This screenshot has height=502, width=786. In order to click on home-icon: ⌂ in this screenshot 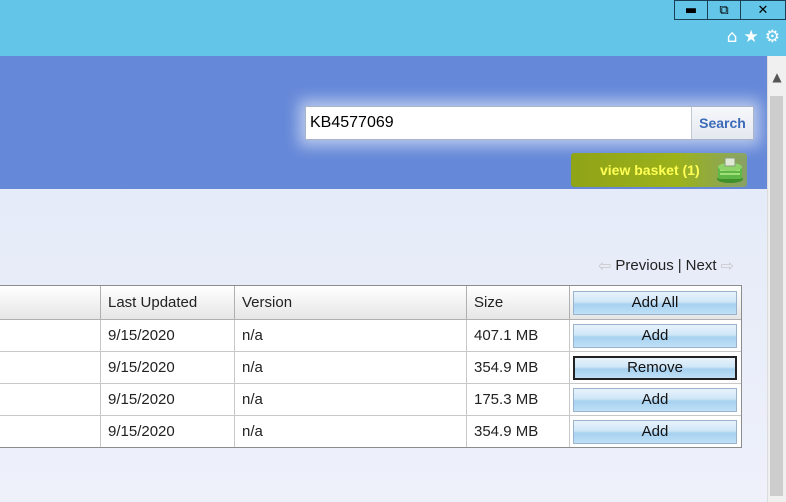, I will do `click(732, 37)`.